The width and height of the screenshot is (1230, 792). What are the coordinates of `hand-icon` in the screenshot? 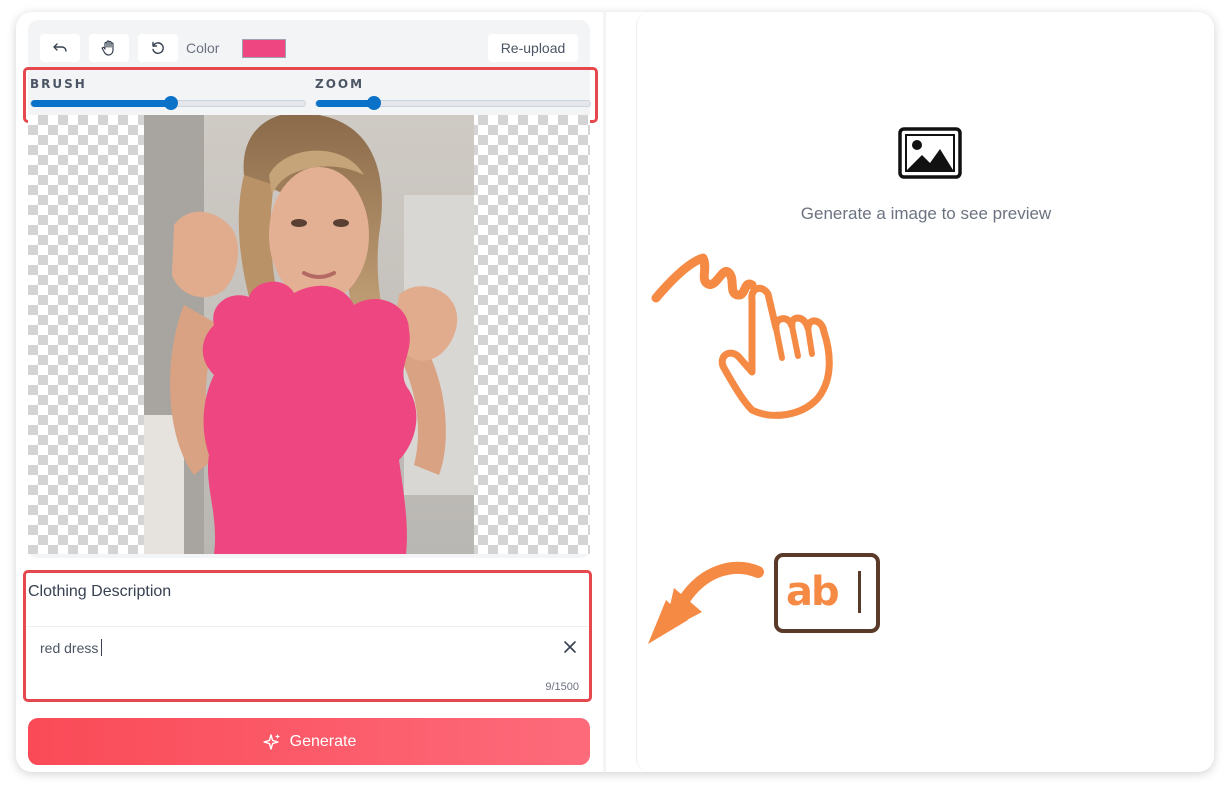 It's located at (107, 48).